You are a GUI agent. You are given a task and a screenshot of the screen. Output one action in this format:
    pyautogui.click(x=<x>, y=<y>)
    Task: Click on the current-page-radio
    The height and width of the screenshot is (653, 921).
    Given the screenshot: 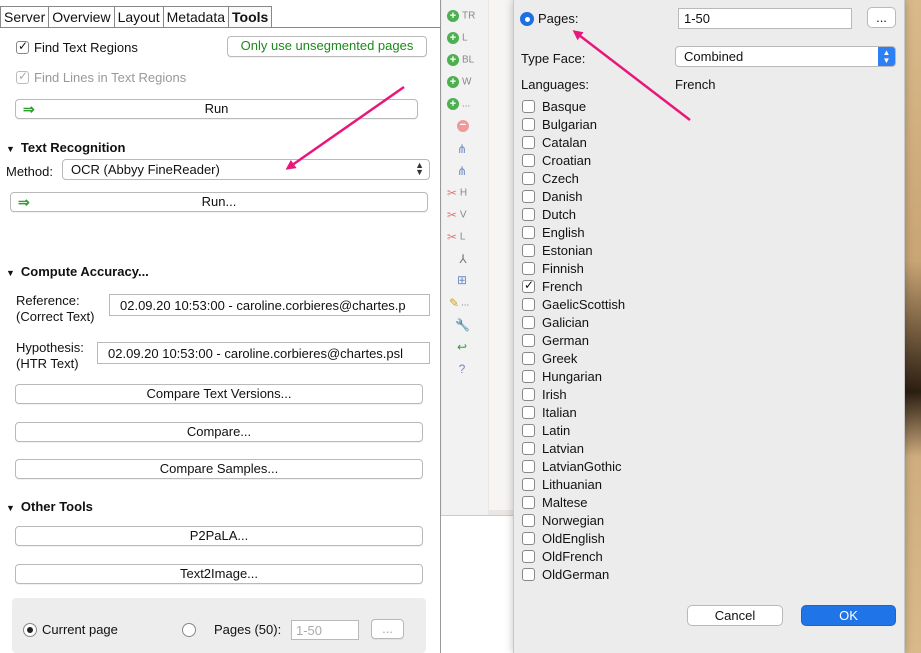 What is the action you would take?
    pyautogui.click(x=30, y=629)
    